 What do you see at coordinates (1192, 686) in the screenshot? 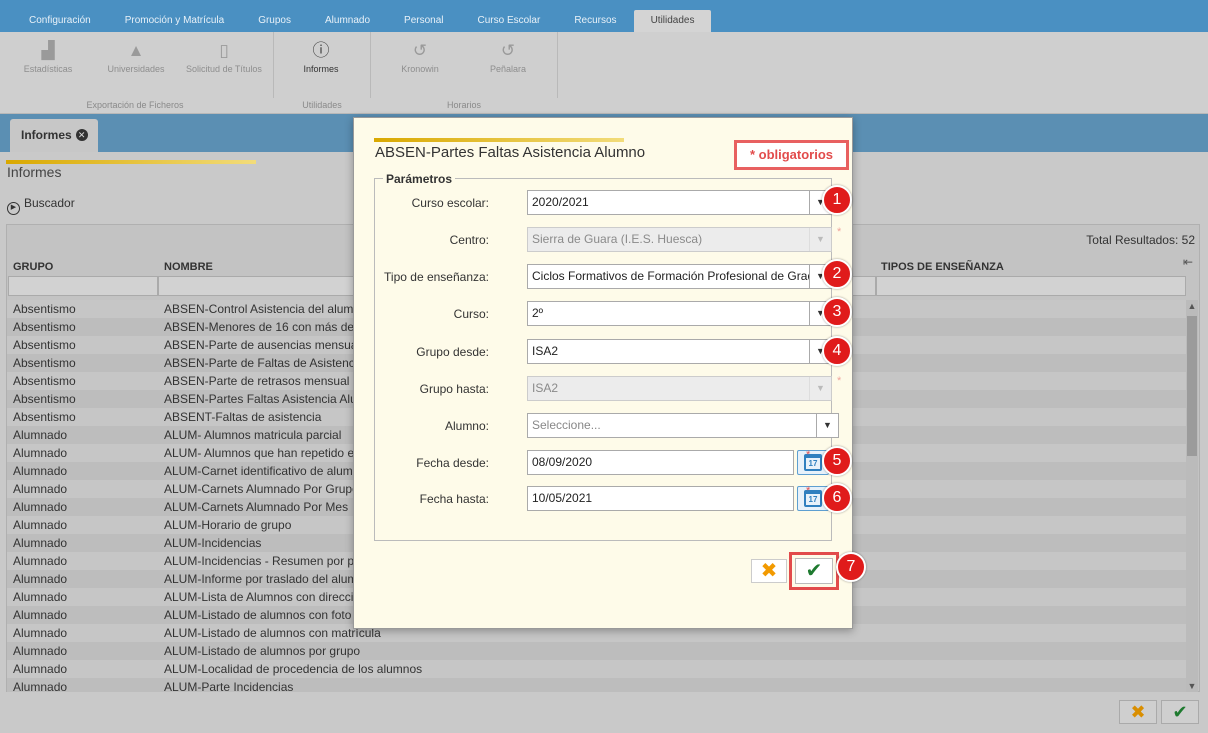
I see `scroll-down-icon: ▼` at bounding box center [1192, 686].